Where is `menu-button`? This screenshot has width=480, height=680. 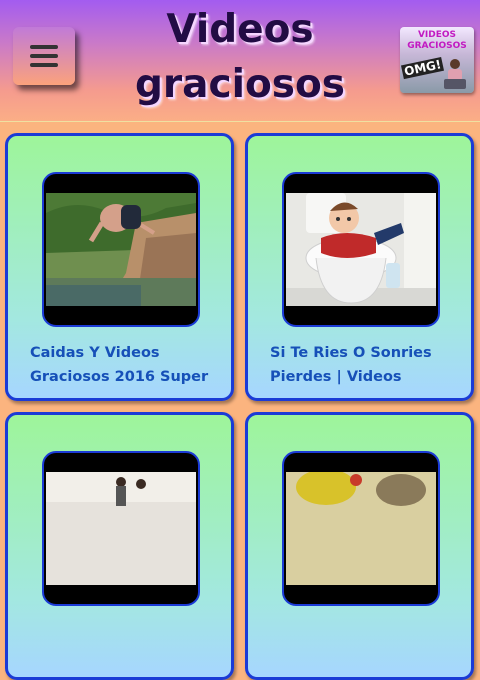 menu-button is located at coordinates (44, 56).